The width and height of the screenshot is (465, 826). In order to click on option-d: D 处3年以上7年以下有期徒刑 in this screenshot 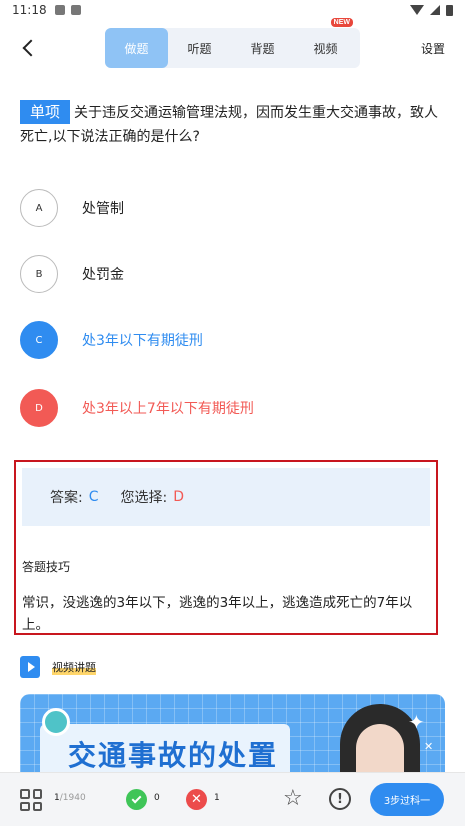, I will do `click(232, 408)`.